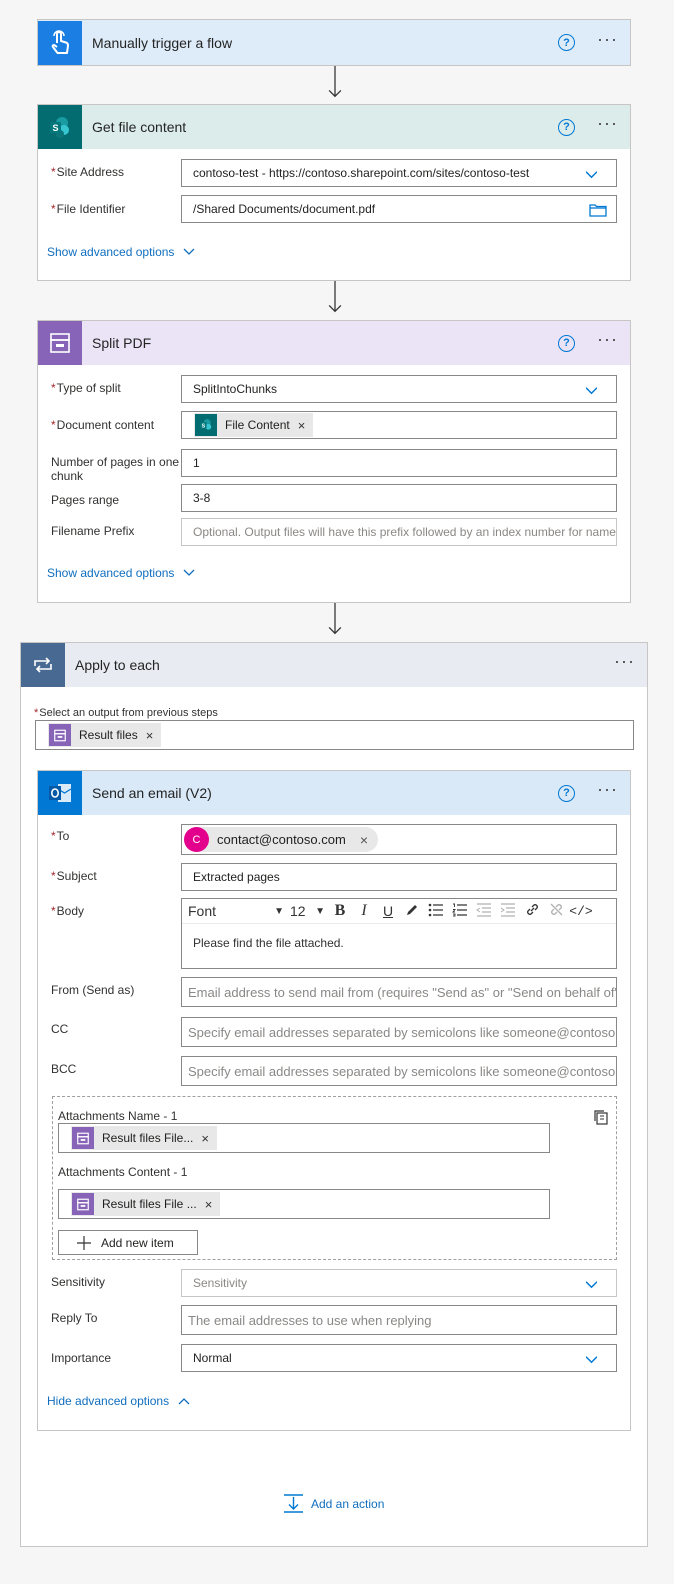 The image size is (674, 1584). I want to click on attachment-content-token: Result files File ... ×, so click(146, 1204).